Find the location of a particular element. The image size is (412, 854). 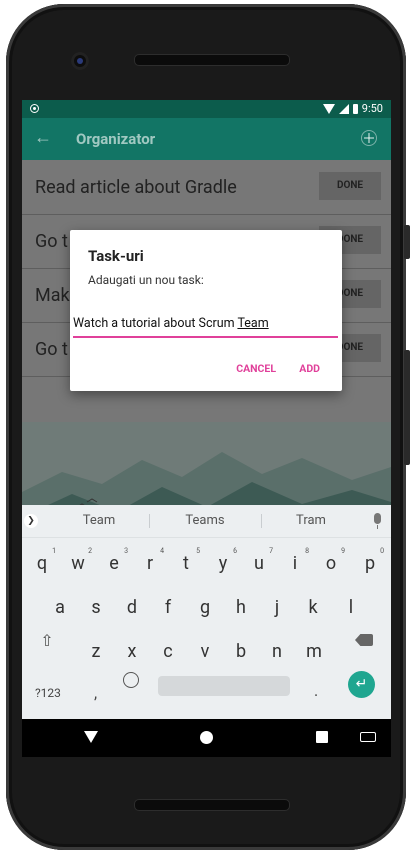

backspace-key-icon is located at coordinates (364, 640).